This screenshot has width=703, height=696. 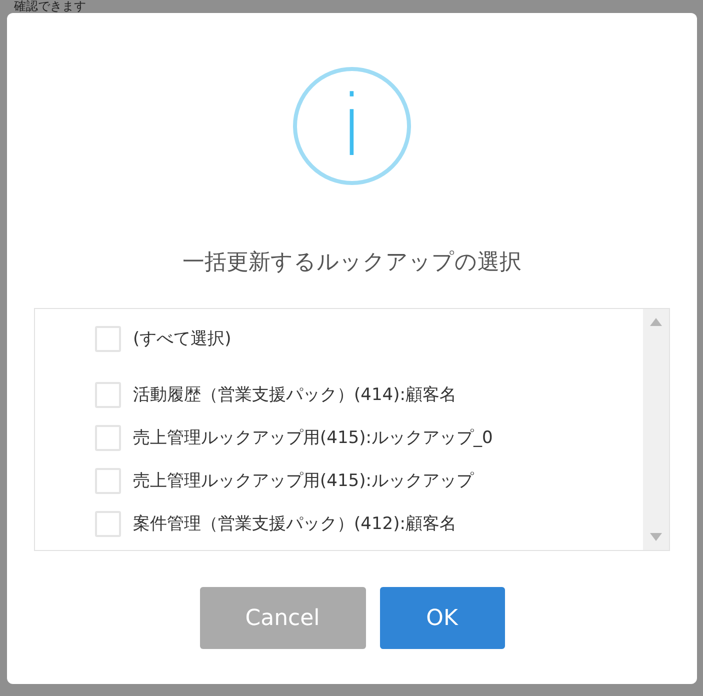 What do you see at coordinates (369, 523) in the screenshot?
I see `option-item: 案件管理（営業支援パック）(412):顧客名` at bounding box center [369, 523].